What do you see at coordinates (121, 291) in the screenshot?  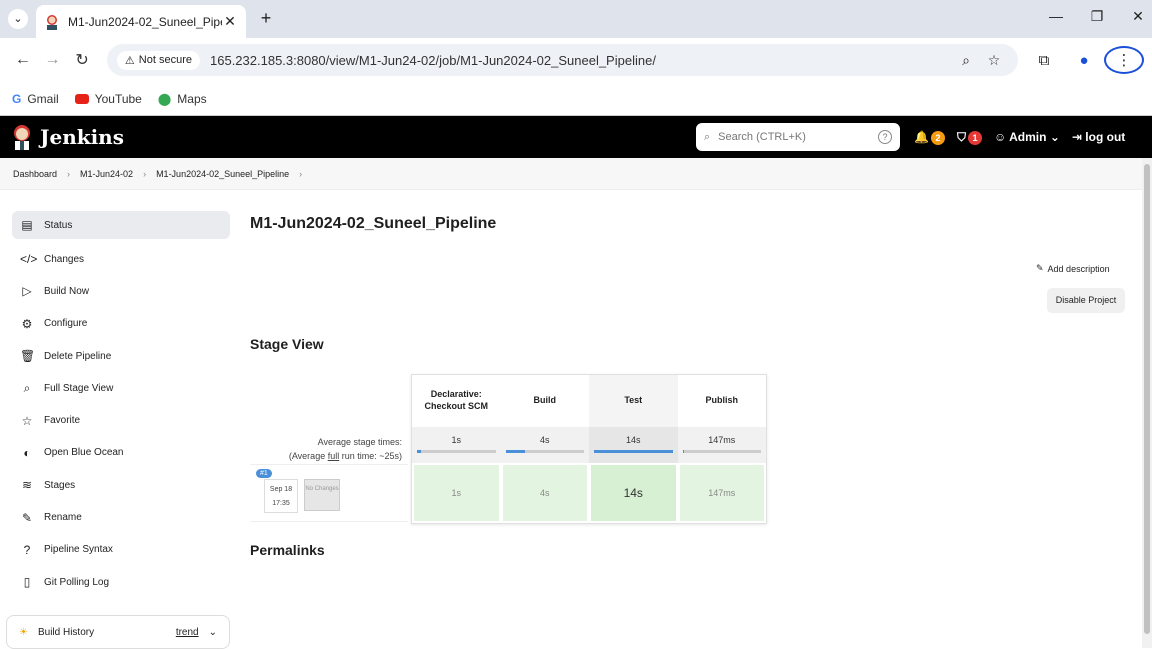 I see `sidebar-item-build-now: ▷ Build Now` at bounding box center [121, 291].